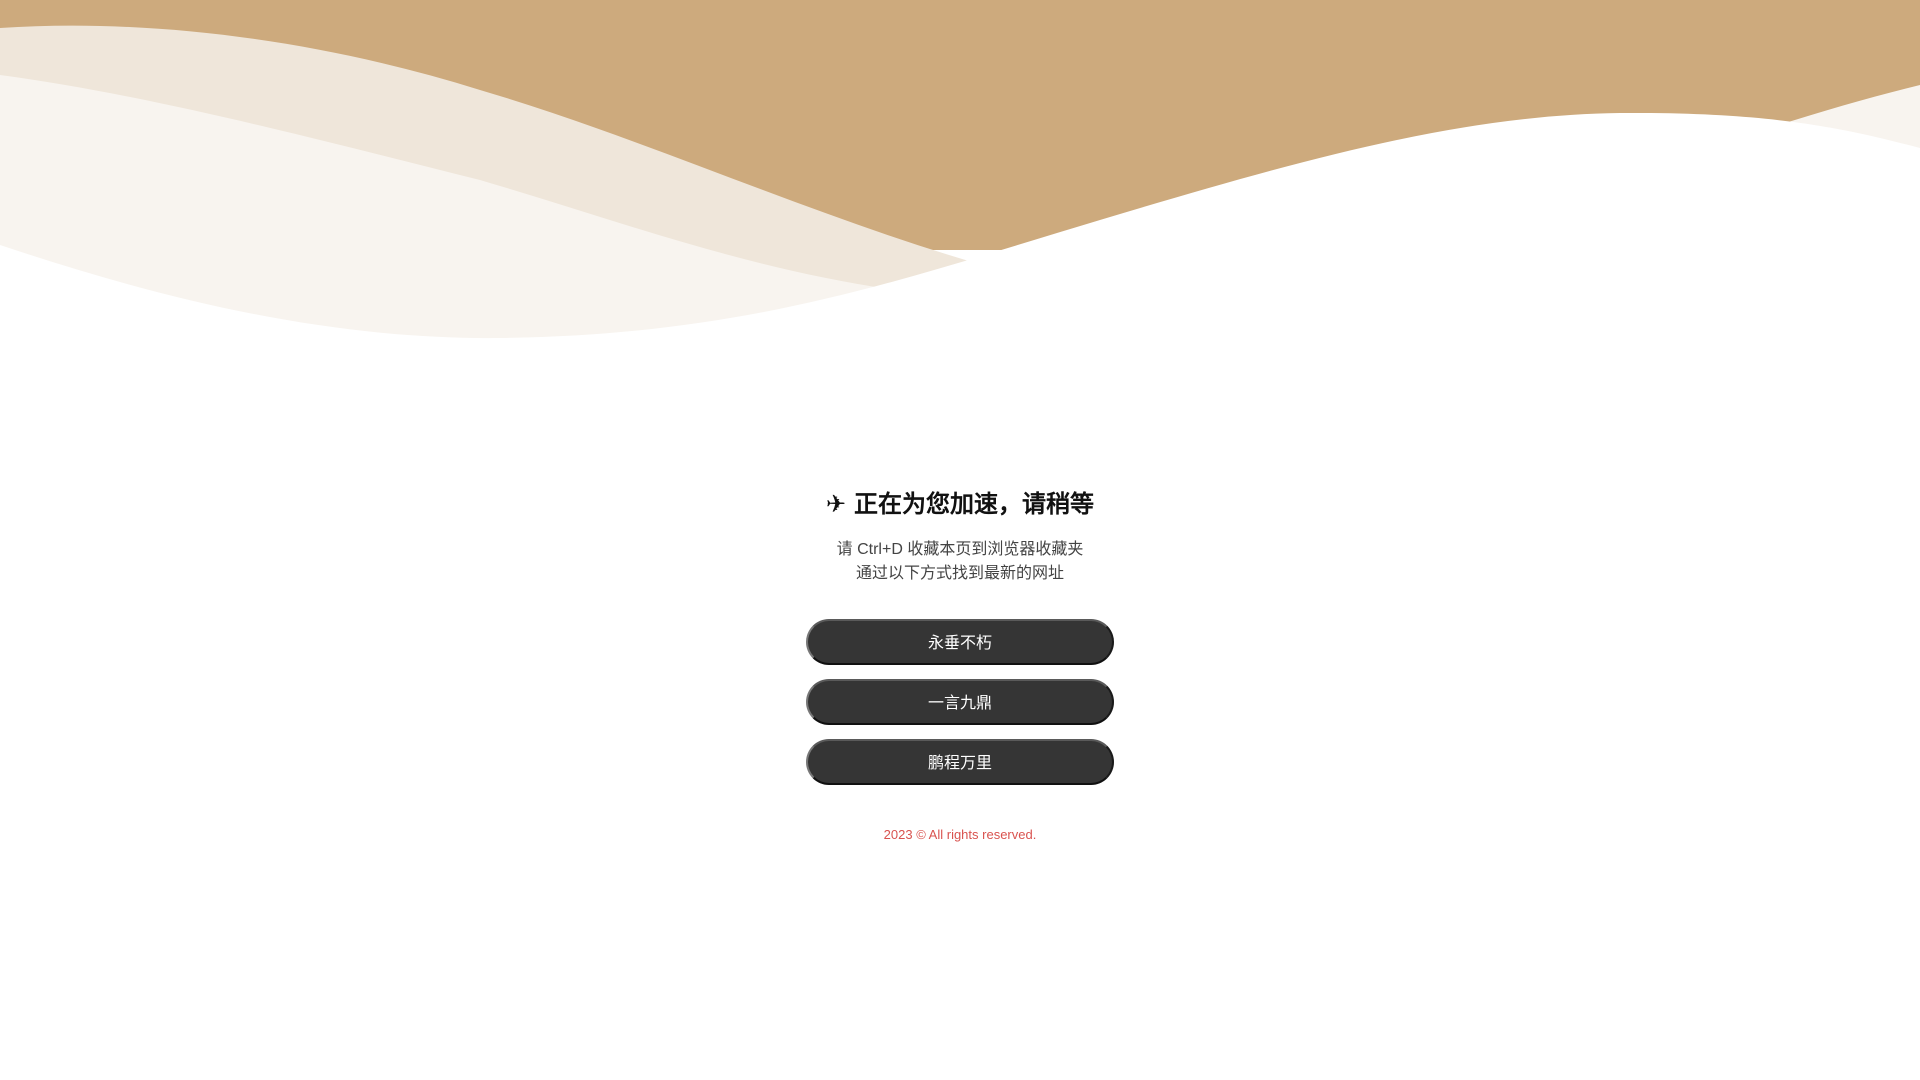 The image size is (1920, 1080). Describe the element at coordinates (960, 642) in the screenshot. I see `link-button-1: 永垂不朽` at that location.